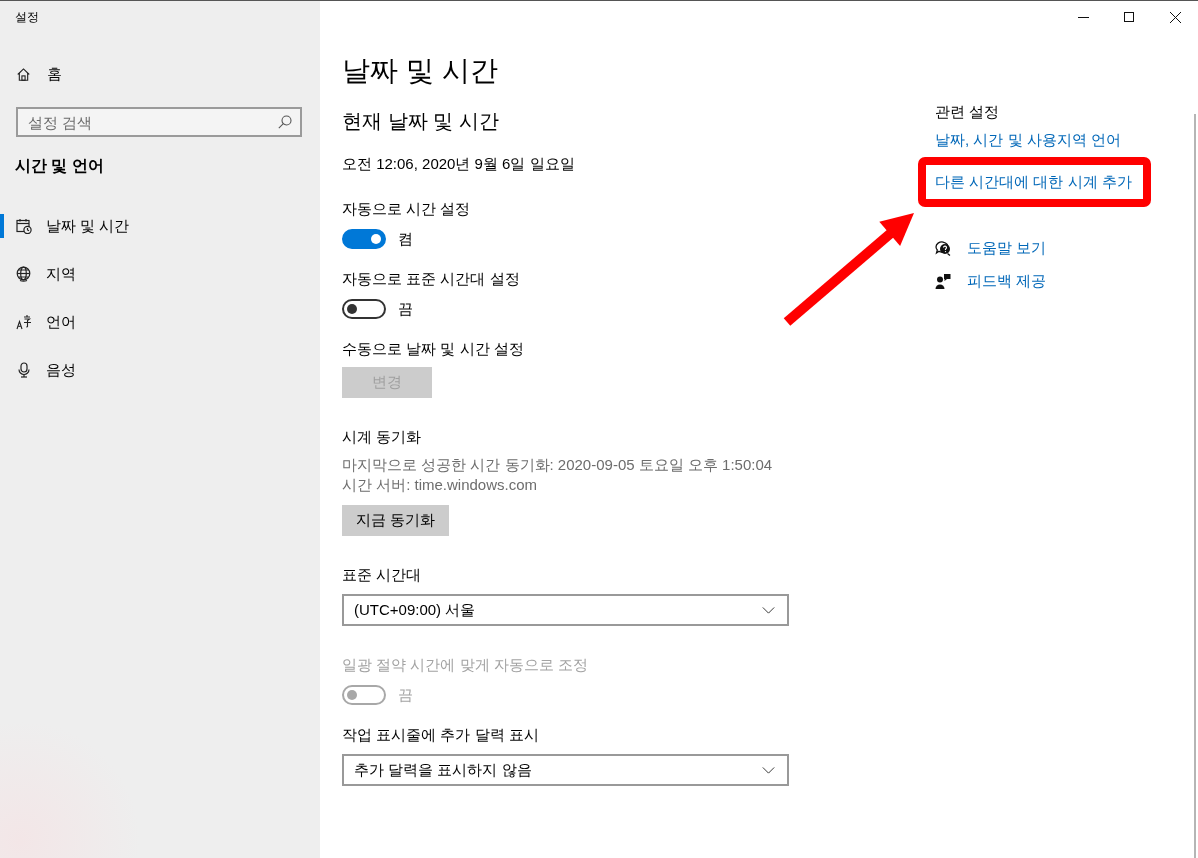 This screenshot has height=858, width=1198. Describe the element at coordinates (24, 274) in the screenshot. I see `globe-icon` at that location.